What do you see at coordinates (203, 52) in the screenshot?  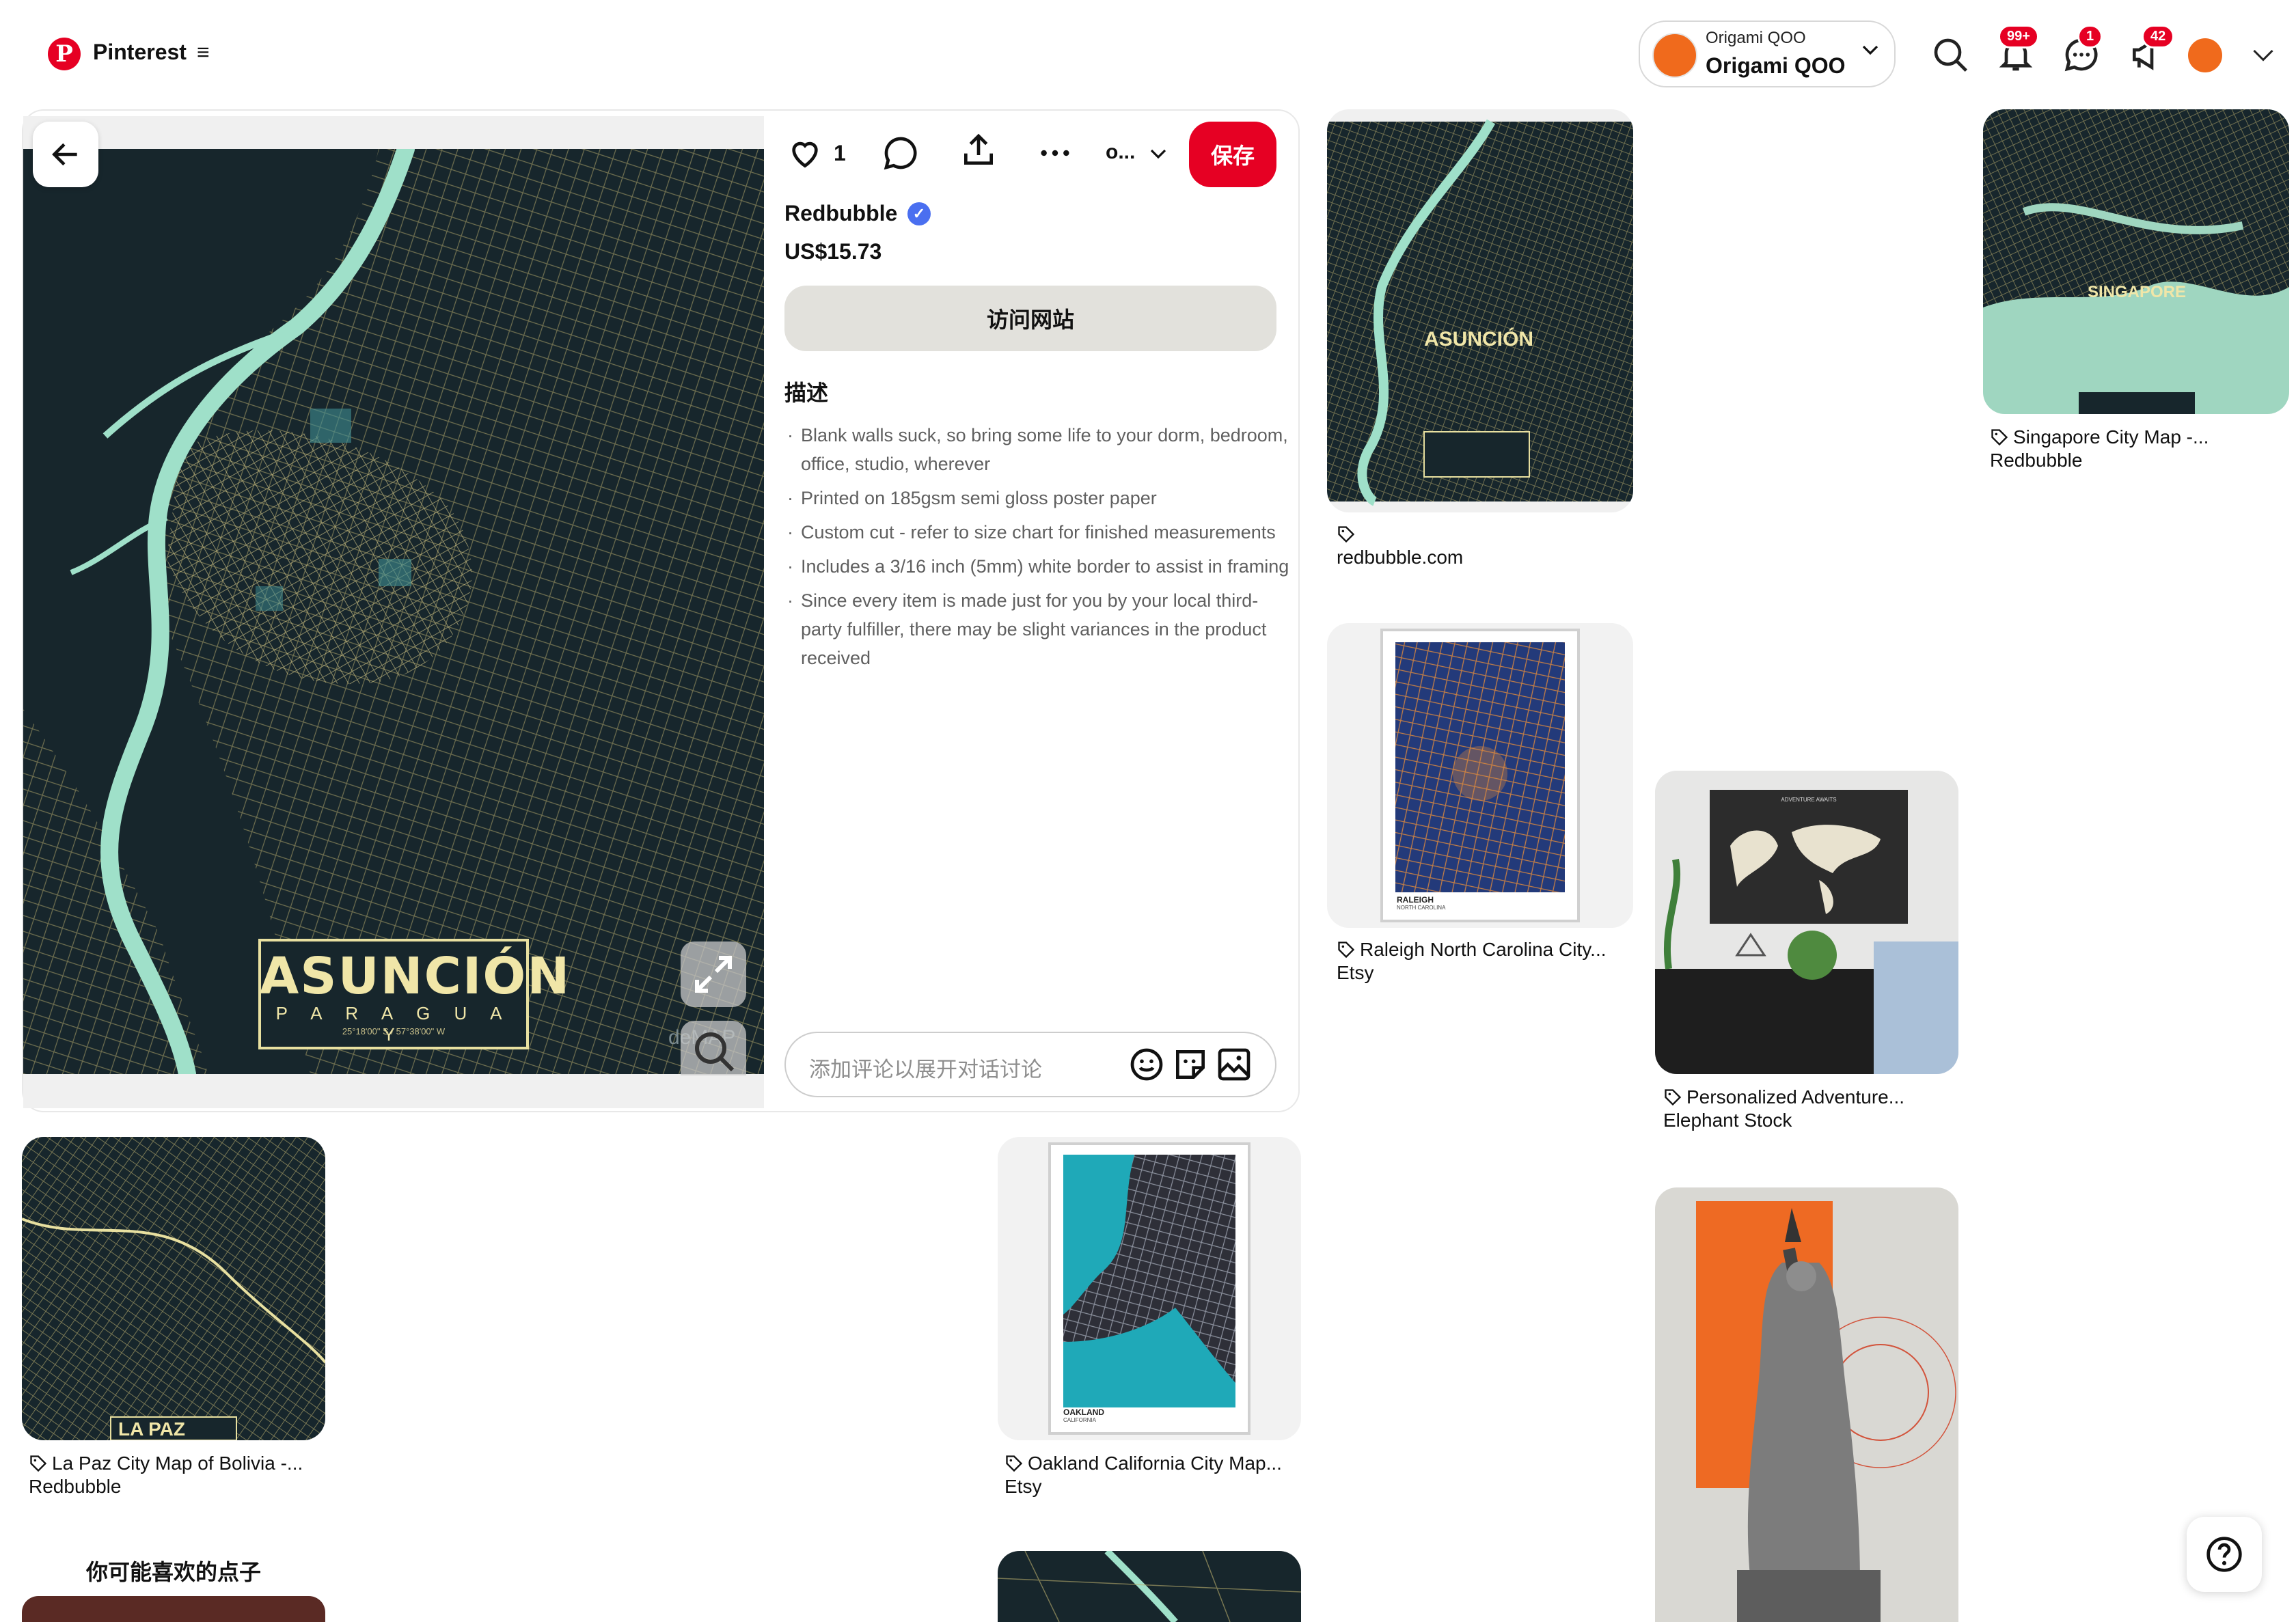 I see `menu-icon: ≡` at bounding box center [203, 52].